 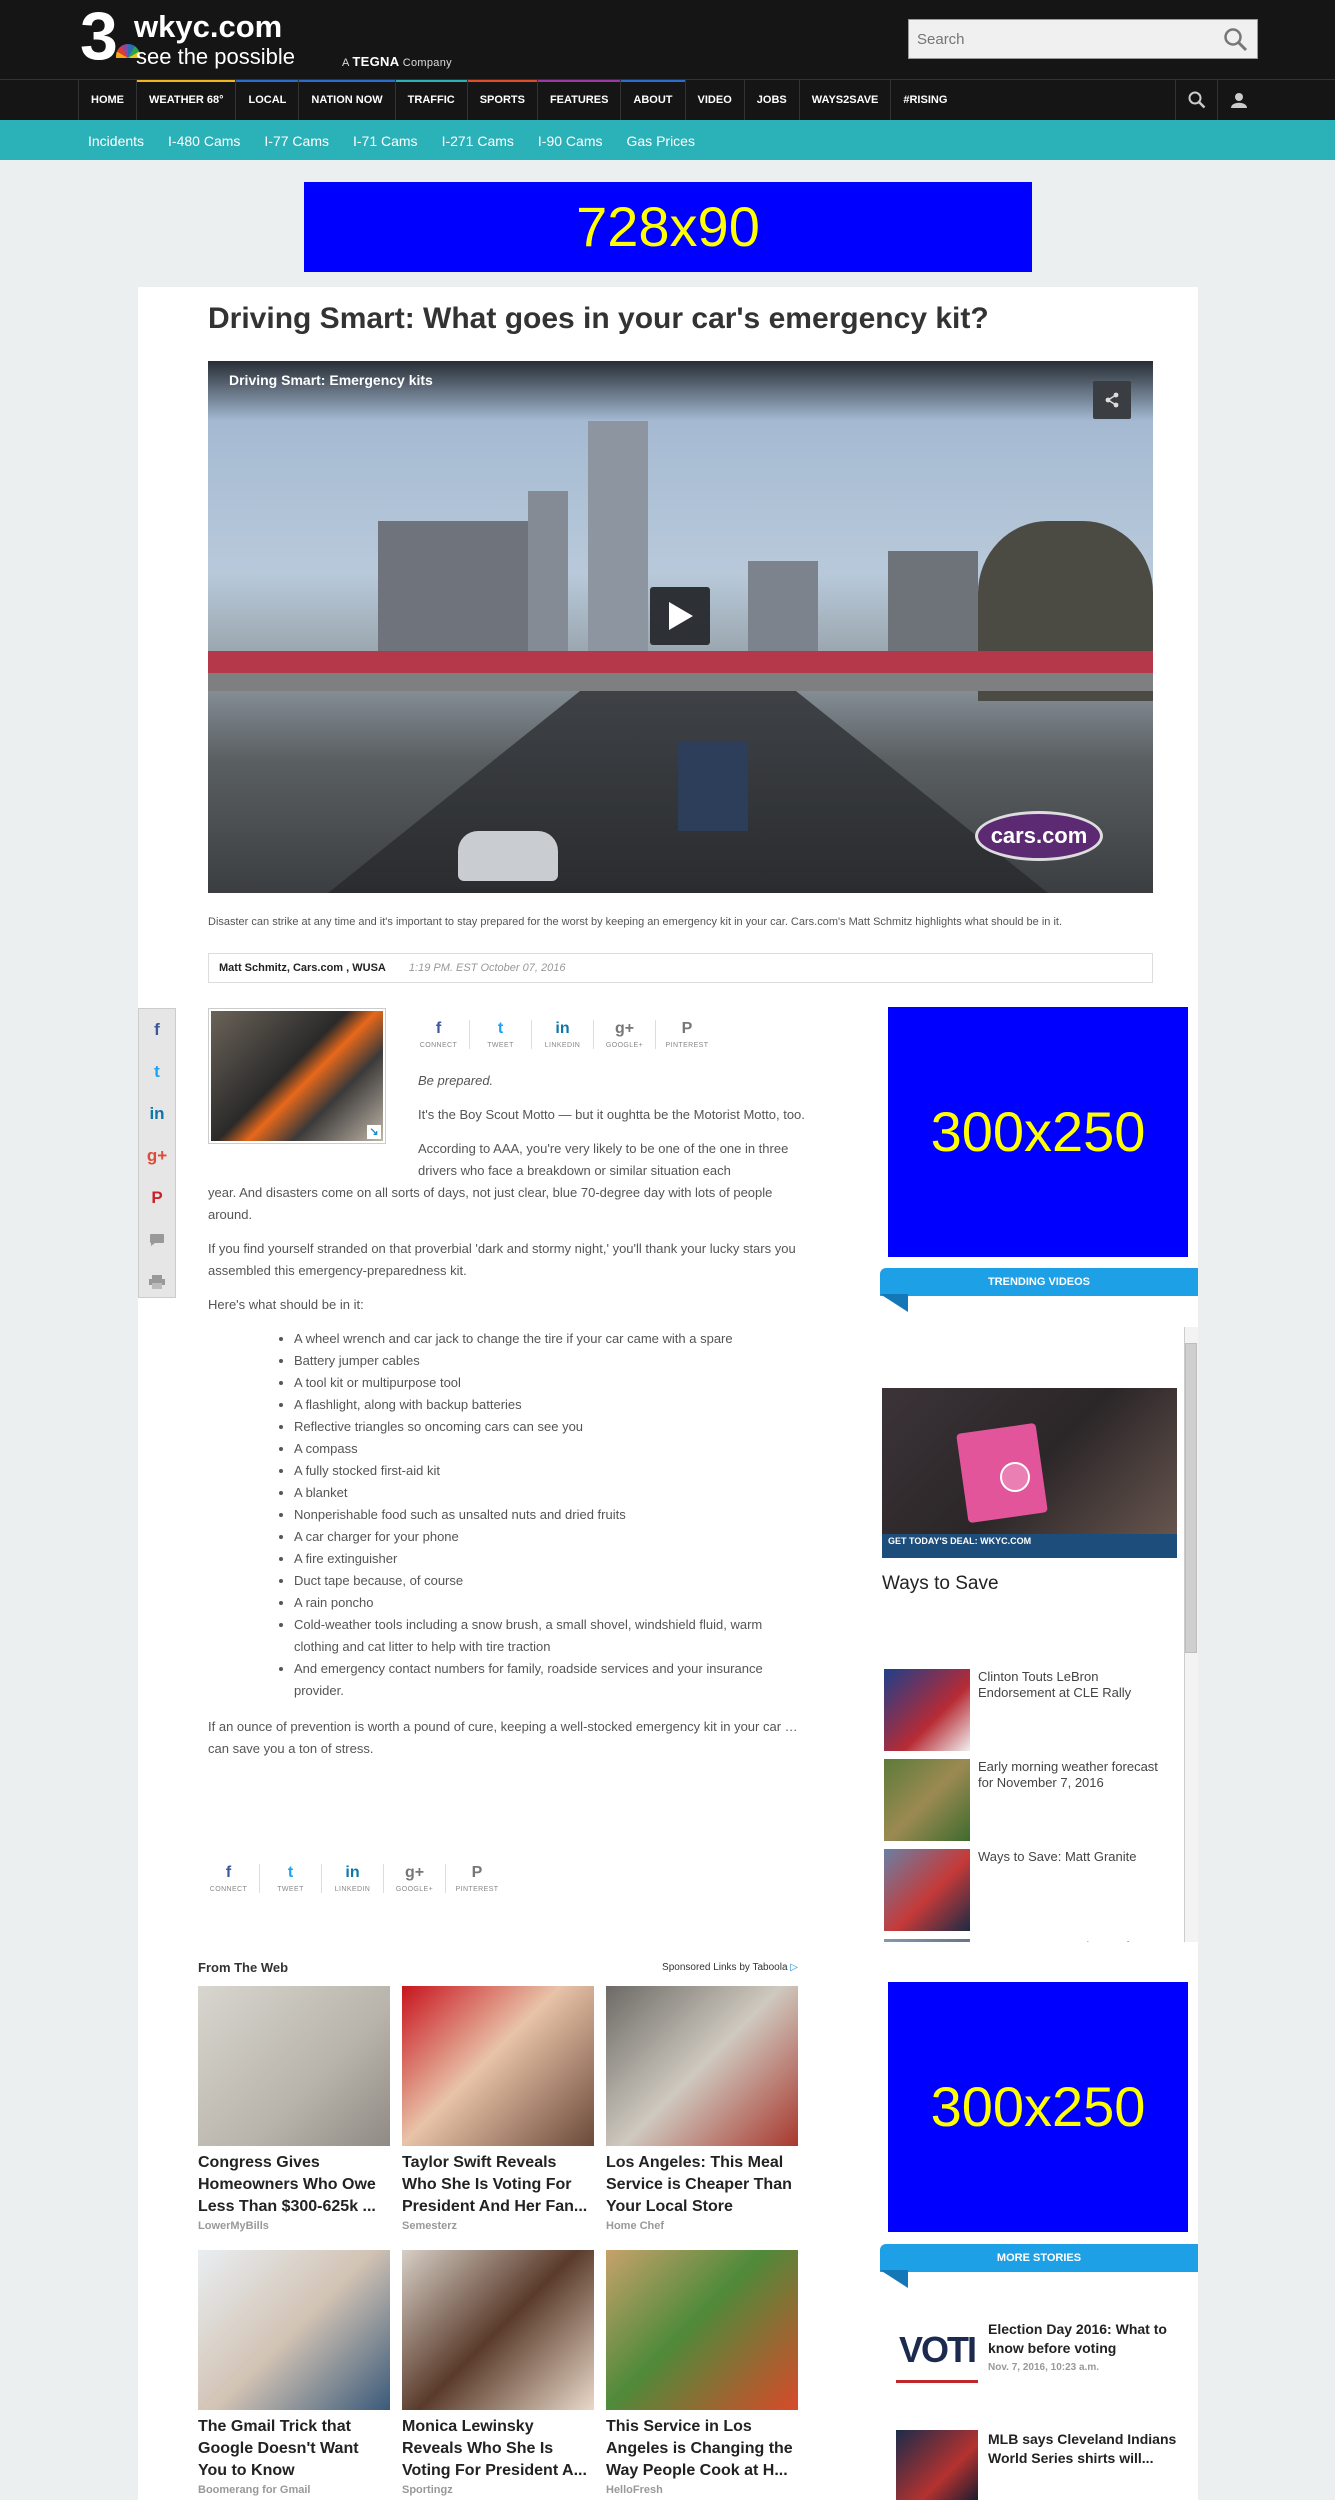 I want to click on rail-ad-top: 300x250, so click(x=1038, y=1132).